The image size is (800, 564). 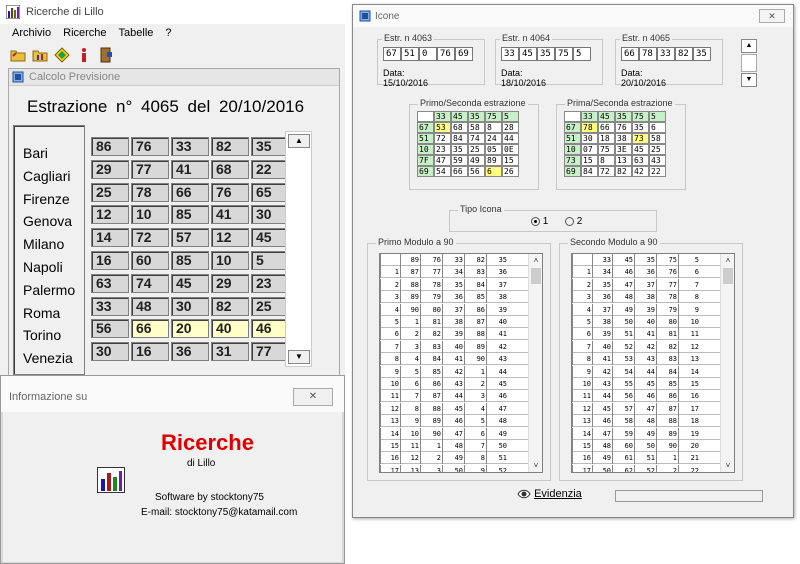 What do you see at coordinates (653, 284) in the screenshot?
I see `list-row: 2 35 47 37 77 7` at bounding box center [653, 284].